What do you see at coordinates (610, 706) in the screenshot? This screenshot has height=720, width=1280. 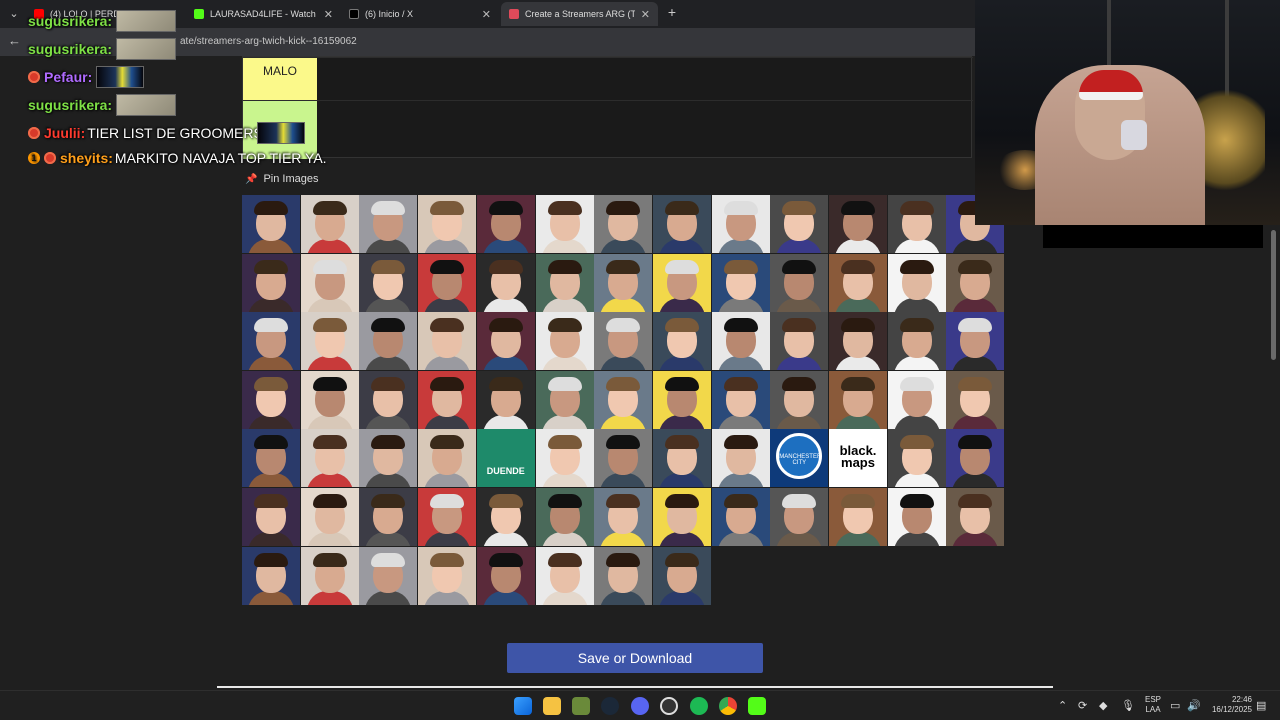 I see `steam-icon` at bounding box center [610, 706].